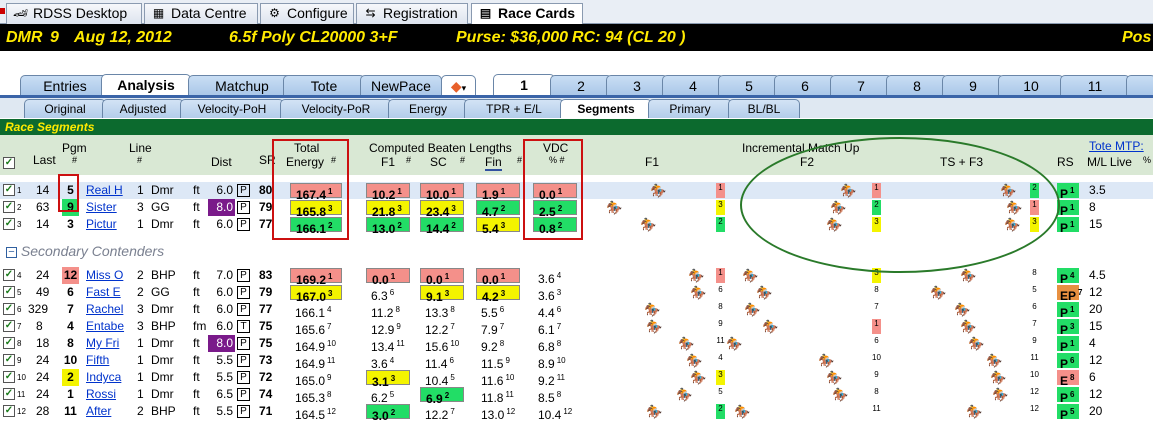 The image size is (1153, 424). What do you see at coordinates (1097, 275) in the screenshot?
I see `morning-line: 4.5` at bounding box center [1097, 275].